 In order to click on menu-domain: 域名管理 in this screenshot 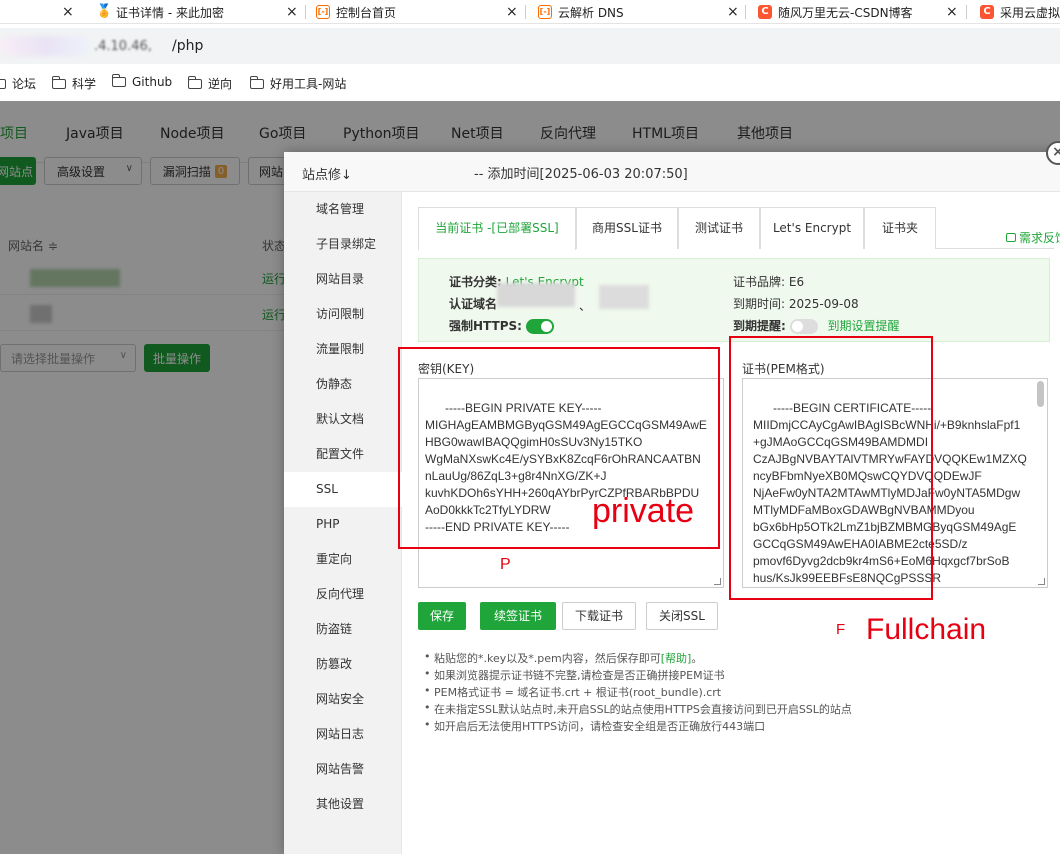, I will do `click(343, 209)`.